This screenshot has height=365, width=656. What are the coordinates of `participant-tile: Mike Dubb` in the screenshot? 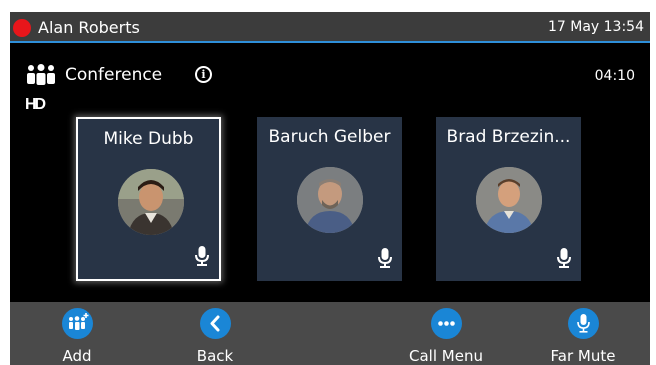 It's located at (148, 199).